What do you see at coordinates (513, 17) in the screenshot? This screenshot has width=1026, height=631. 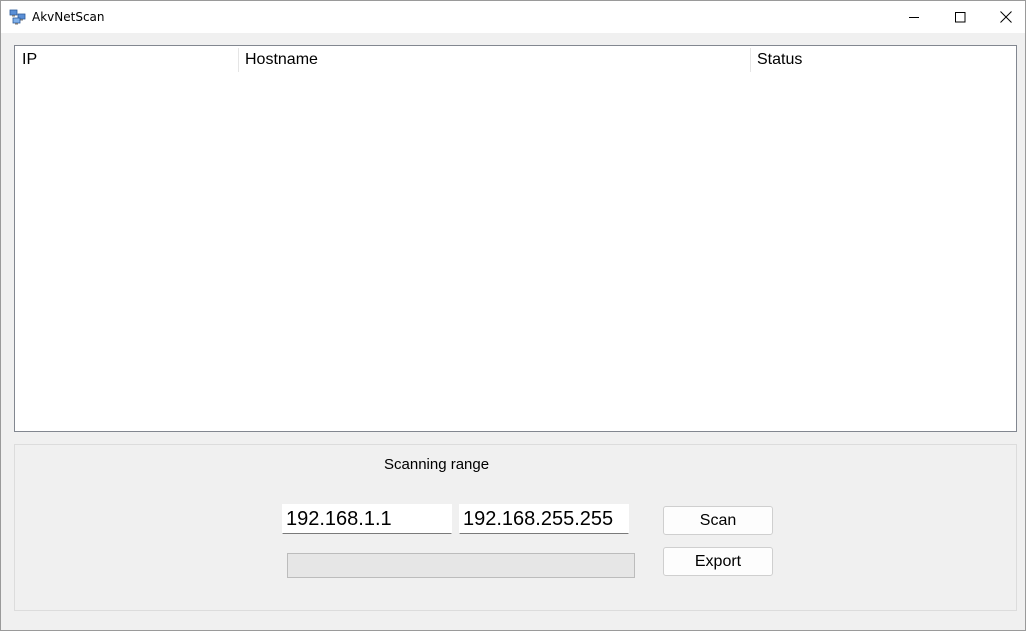 I see `title-bar: AkvNetScan` at bounding box center [513, 17].